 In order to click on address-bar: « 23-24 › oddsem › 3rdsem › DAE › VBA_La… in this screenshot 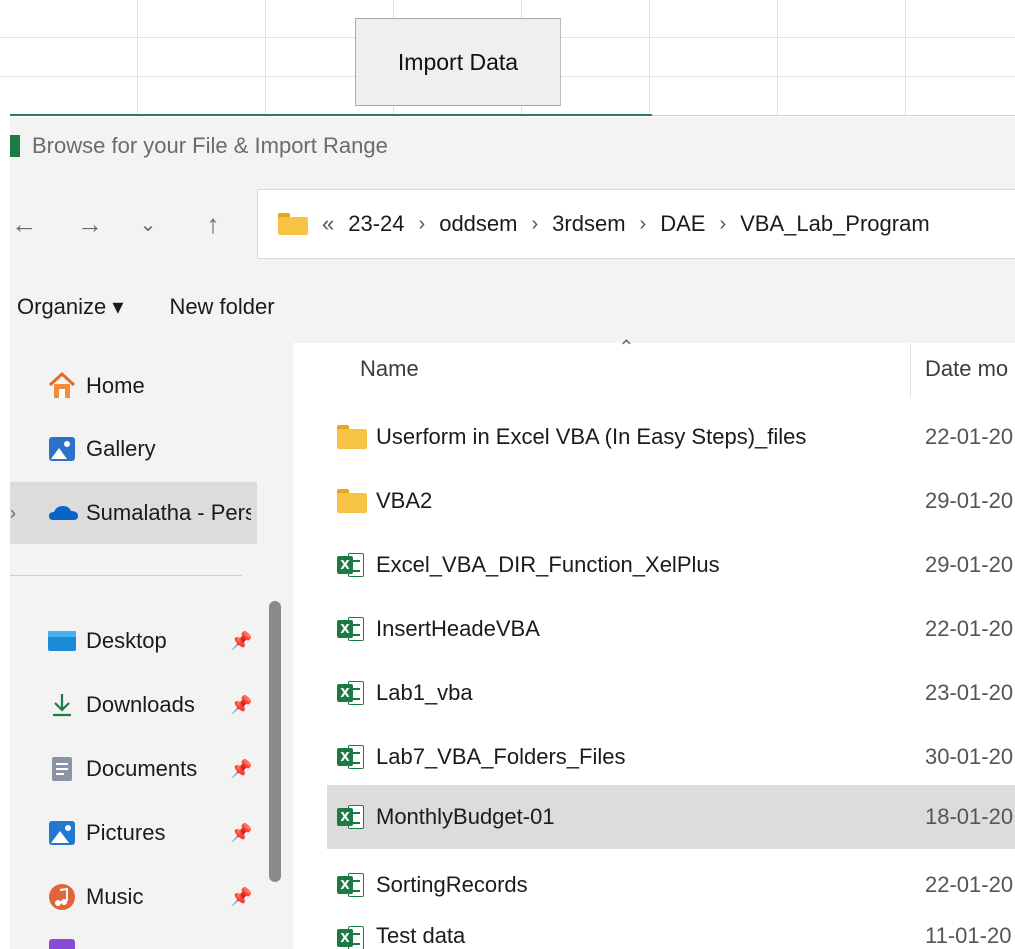, I will do `click(636, 224)`.